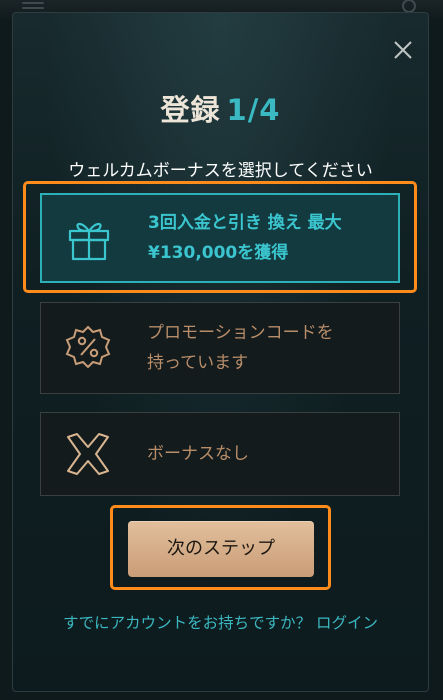  I want to click on option-label: ボーナスなし, so click(198, 454).